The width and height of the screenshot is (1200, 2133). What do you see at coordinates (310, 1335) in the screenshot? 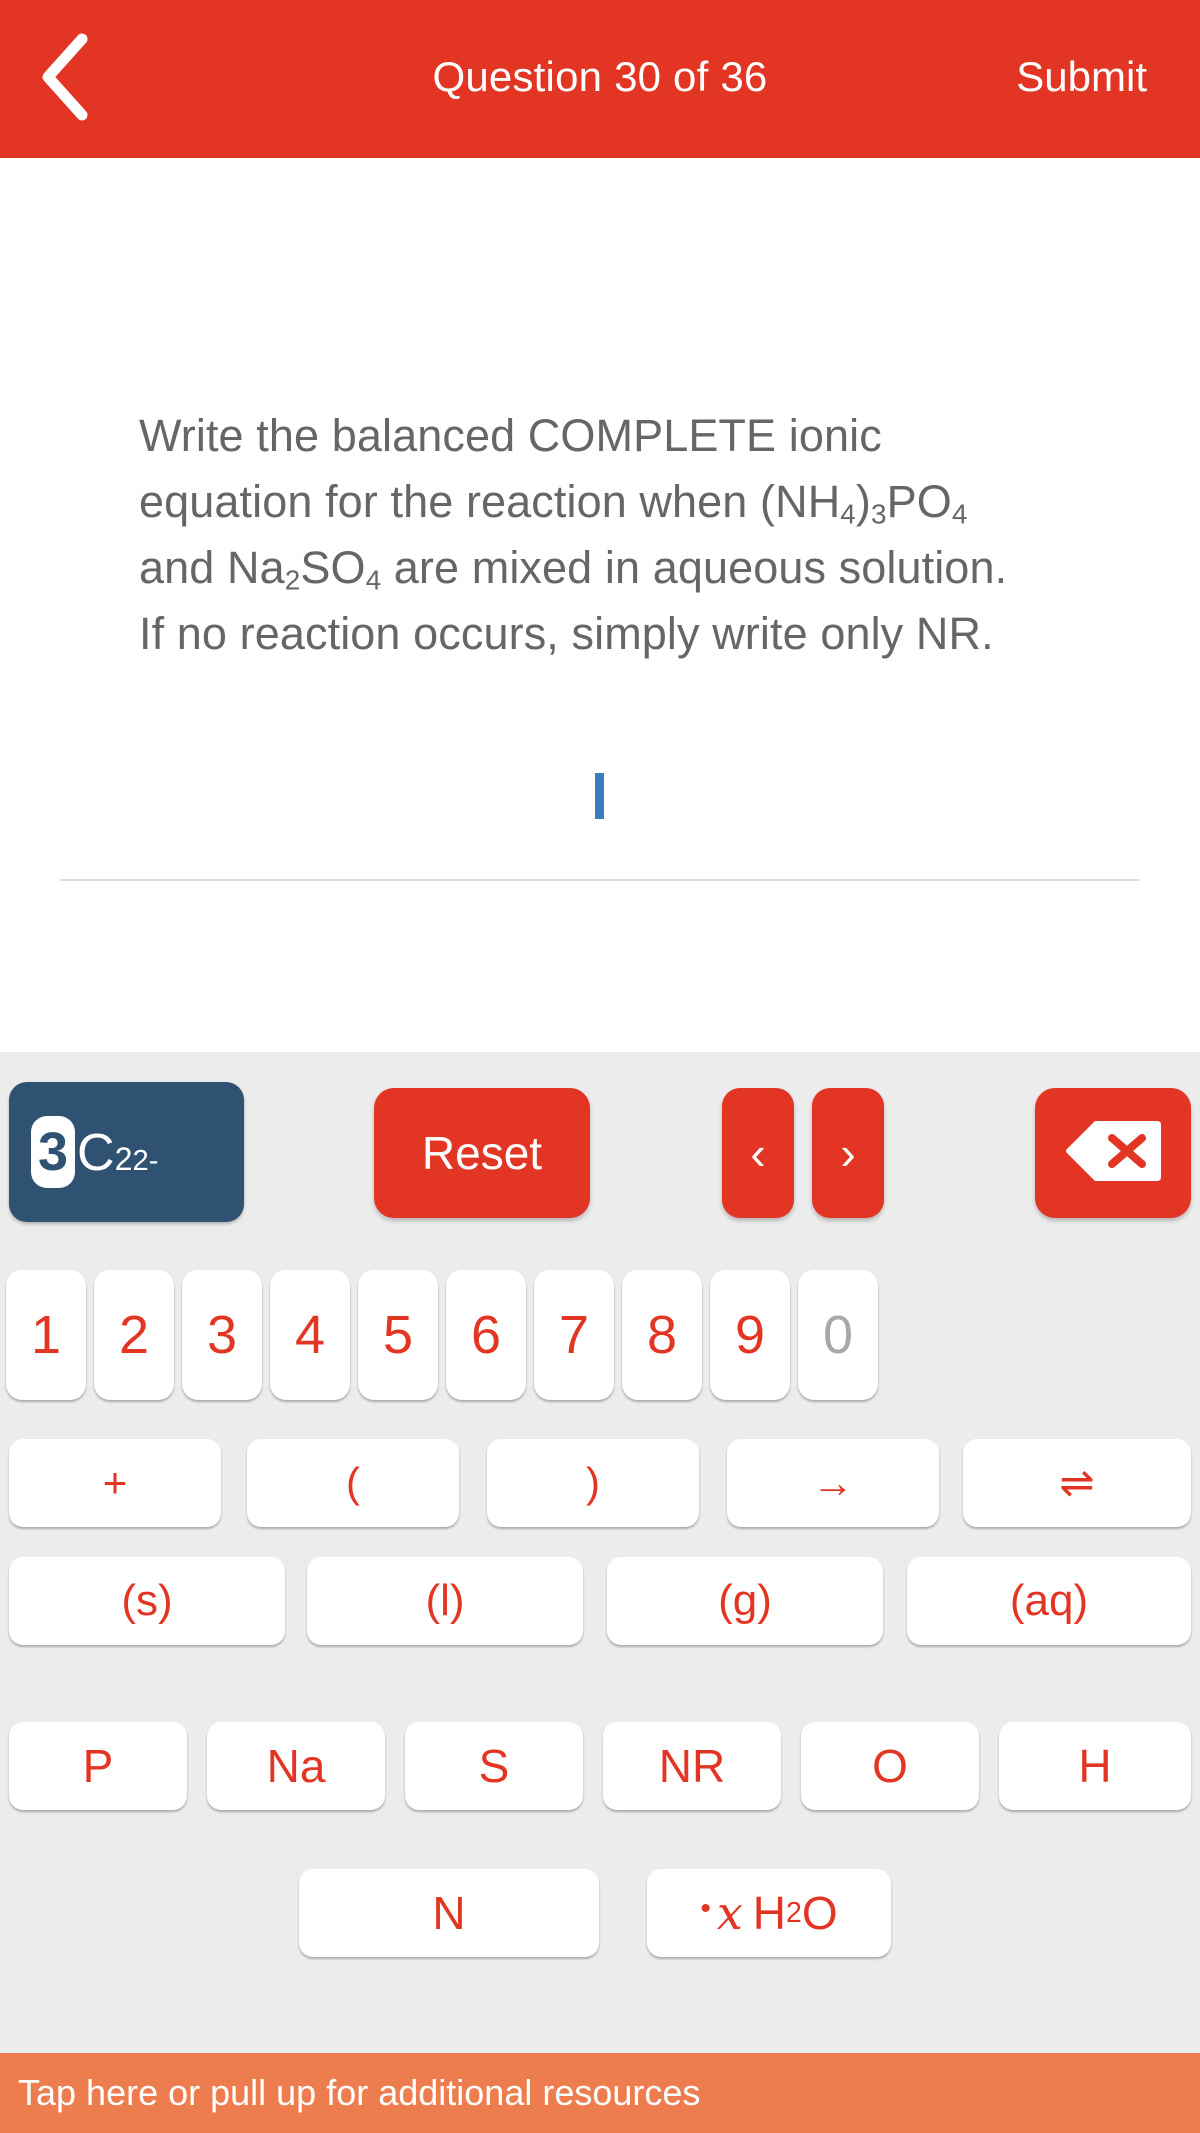
I see `key-digit-4: 4` at bounding box center [310, 1335].